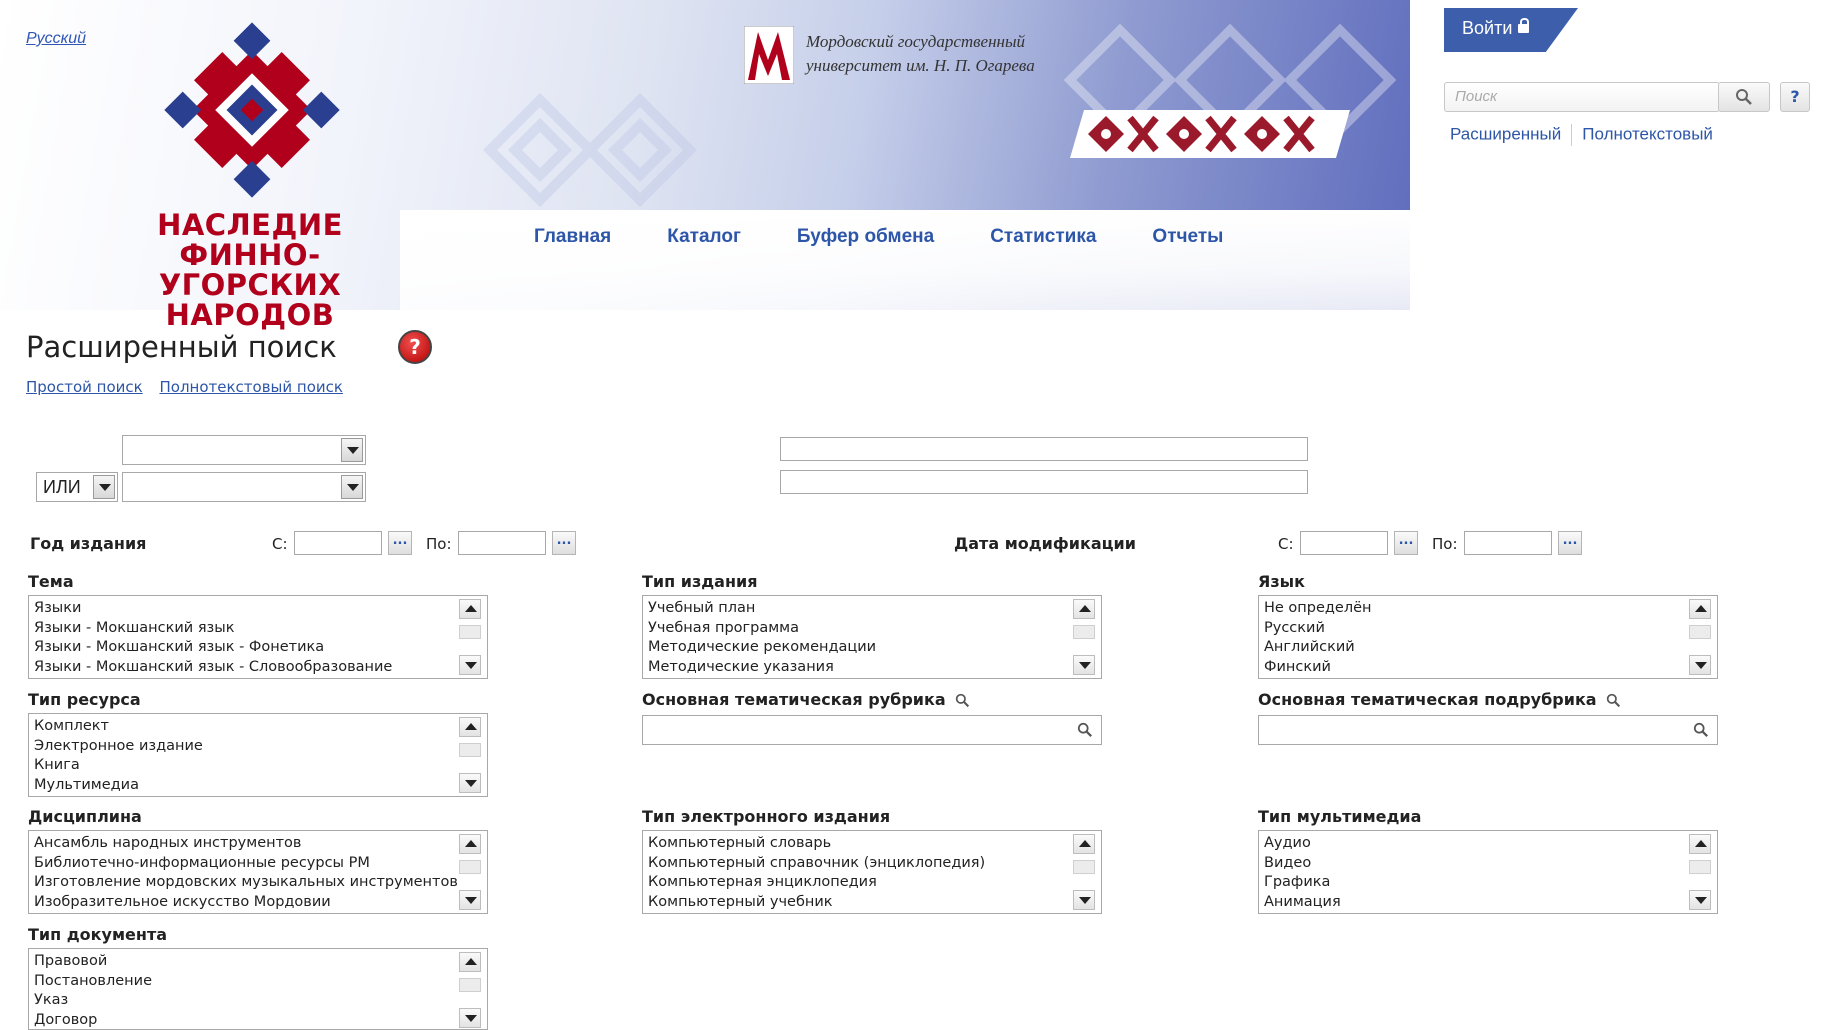  Describe the element at coordinates (245, 629) in the screenshot. I see `list-item: Языки - Мокшанский язык` at that location.